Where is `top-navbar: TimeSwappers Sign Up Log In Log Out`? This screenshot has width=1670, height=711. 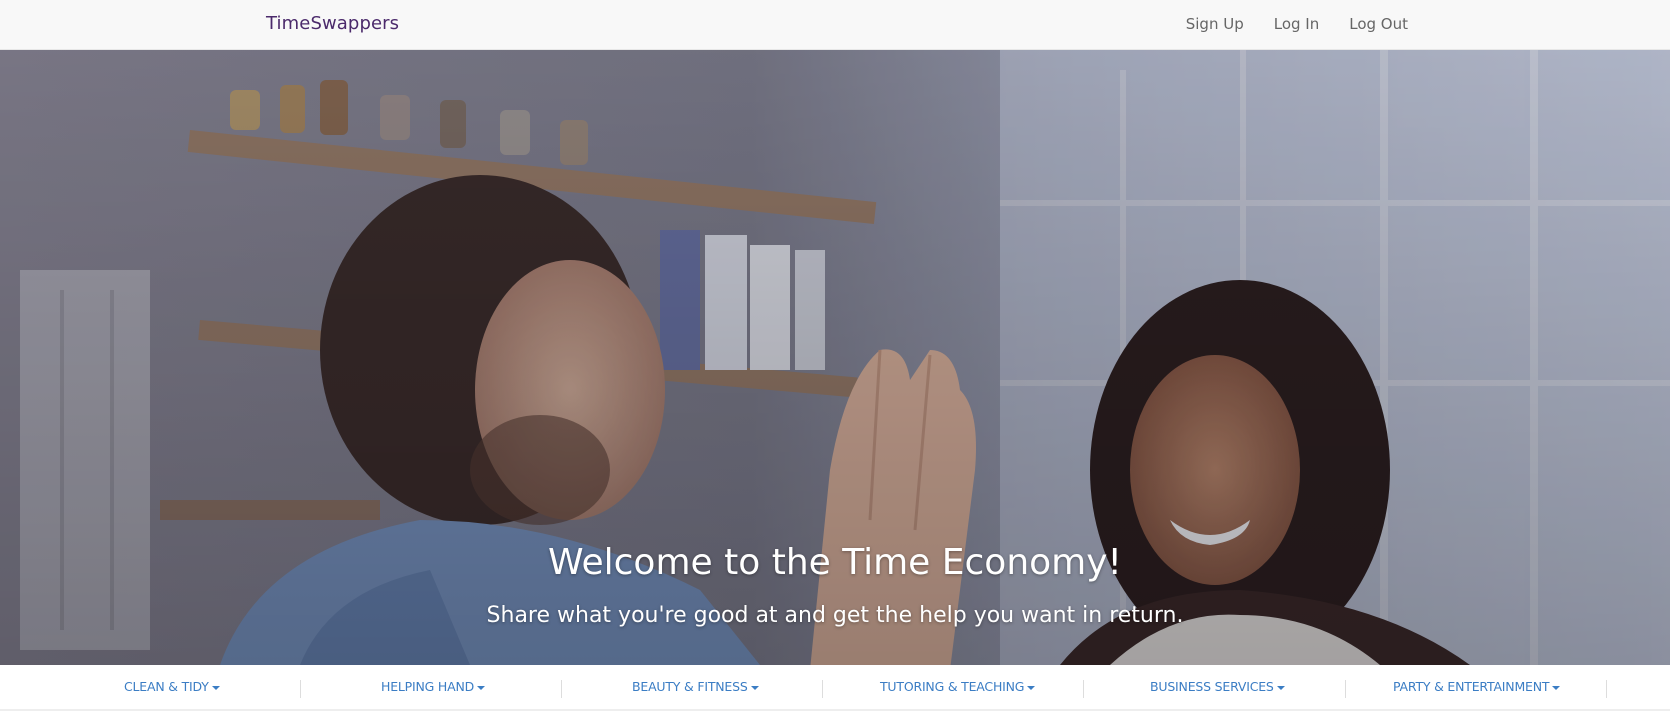 top-navbar: TimeSwappers Sign Up Log In Log Out is located at coordinates (835, 25).